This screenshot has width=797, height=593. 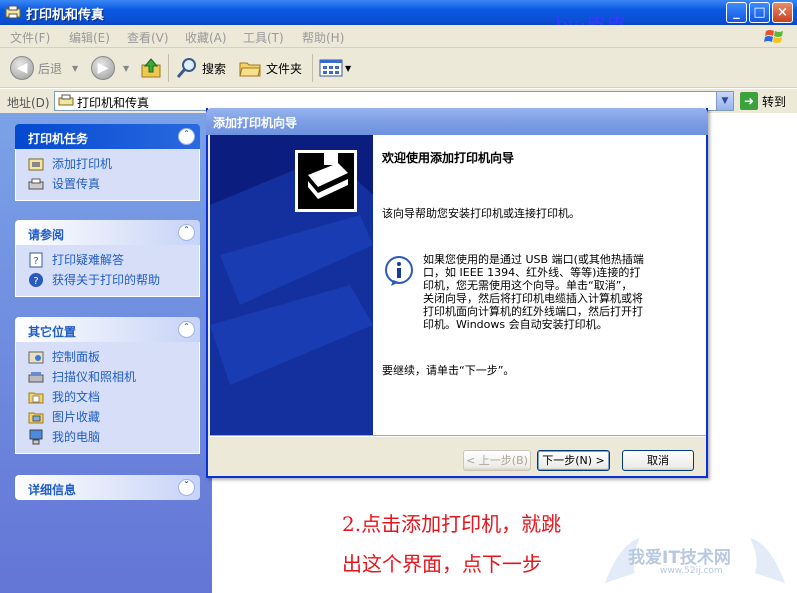 I want to click on folders-button: 文件夹, so click(x=270, y=68).